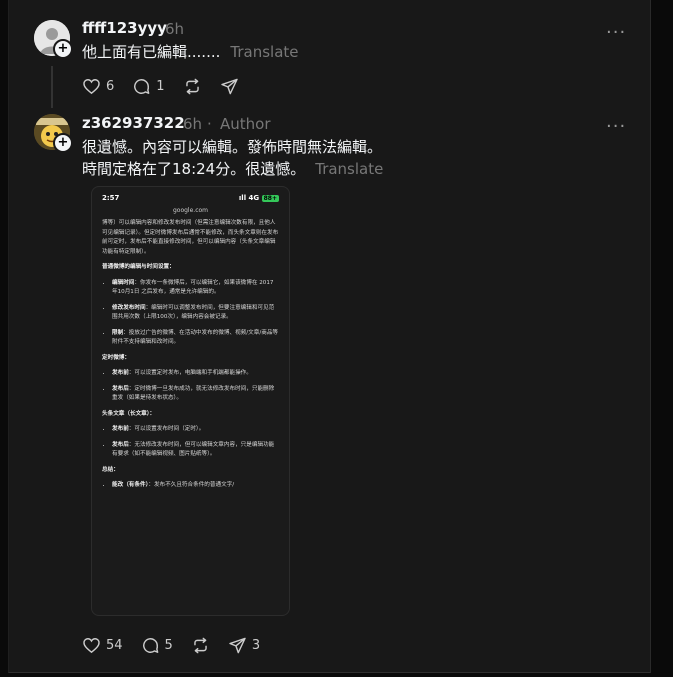  Describe the element at coordinates (190, 198) in the screenshot. I see `phone-status-bar: 2:57 ıll 4G 88+` at that location.